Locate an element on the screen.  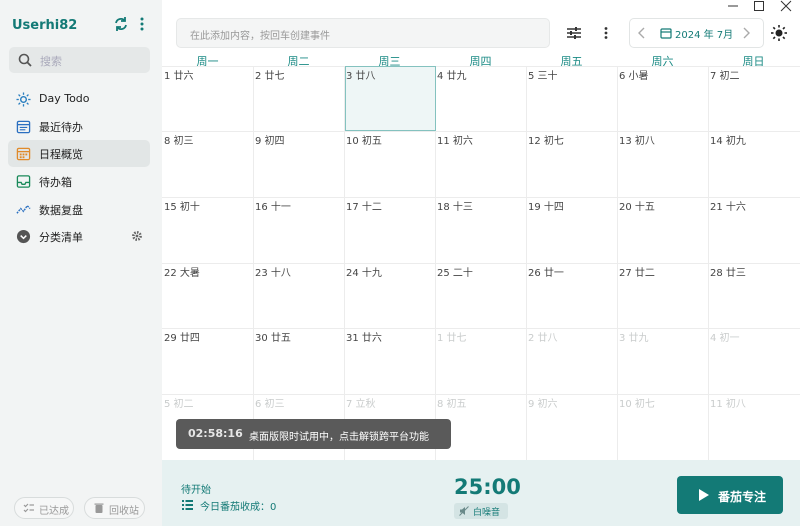
gear-icon is located at coordinates (137, 236).